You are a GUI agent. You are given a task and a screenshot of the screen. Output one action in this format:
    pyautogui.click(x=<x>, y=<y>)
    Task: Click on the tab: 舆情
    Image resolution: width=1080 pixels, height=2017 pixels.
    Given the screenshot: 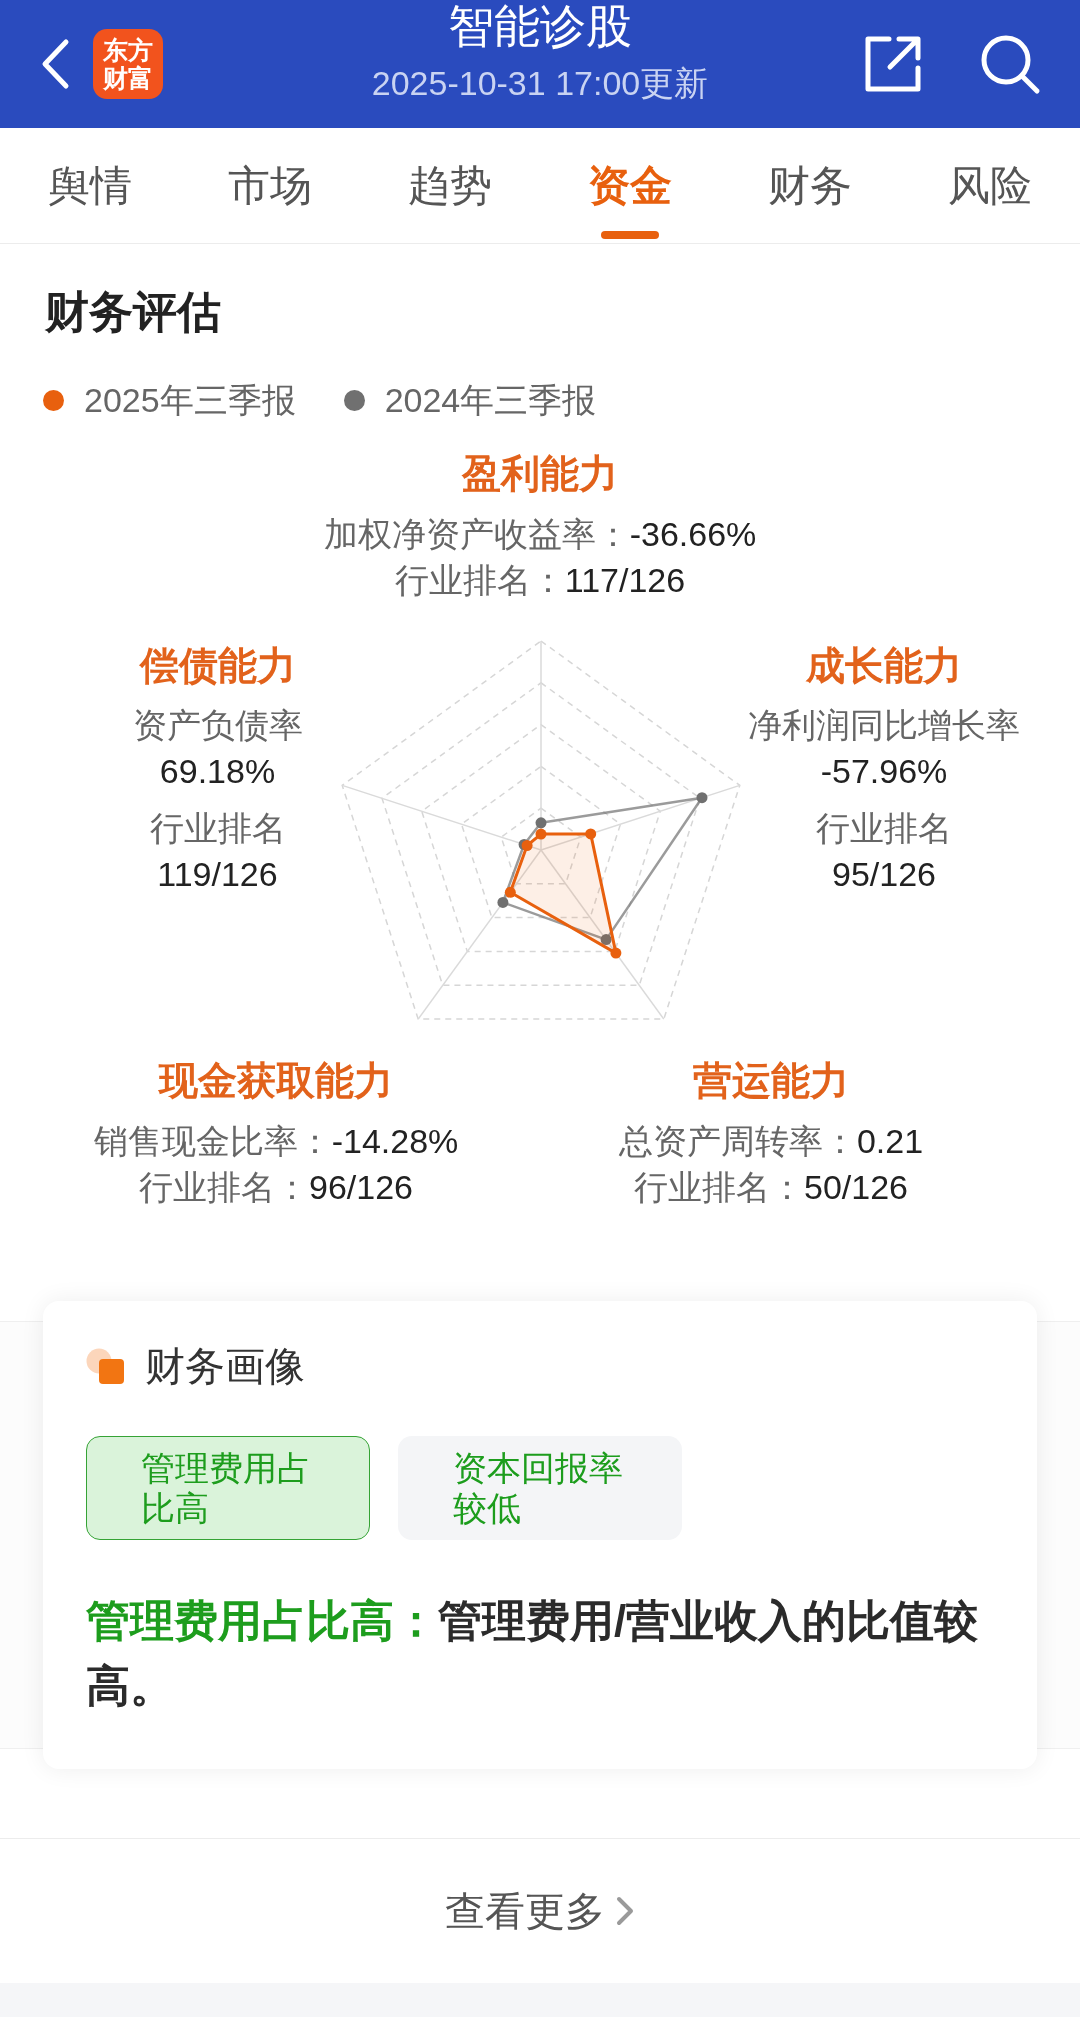 What is the action you would take?
    pyautogui.click(x=90, y=185)
    